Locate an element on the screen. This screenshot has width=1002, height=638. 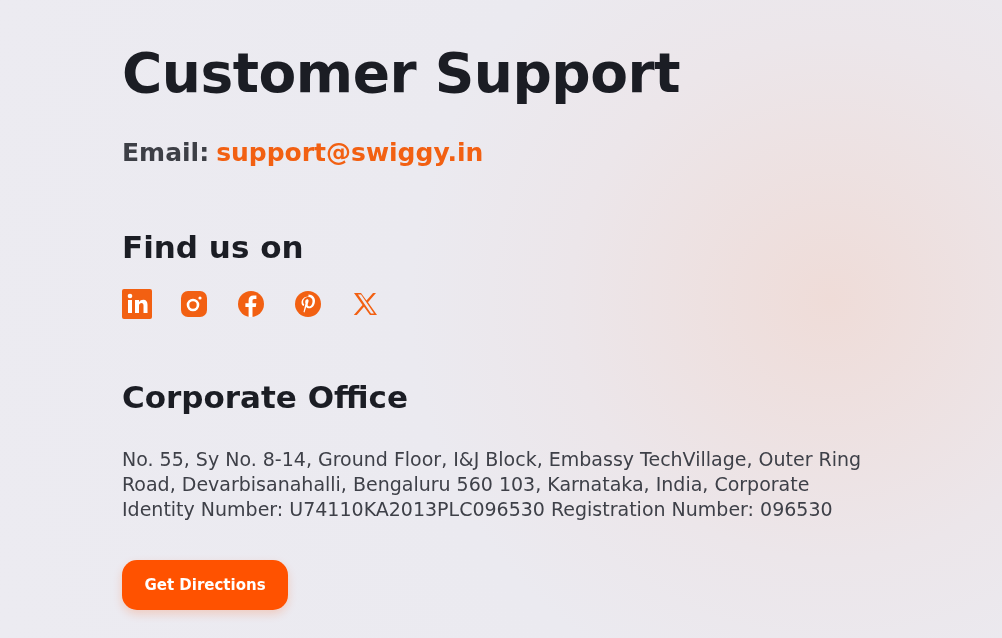
pinterest-icon is located at coordinates (308, 304).